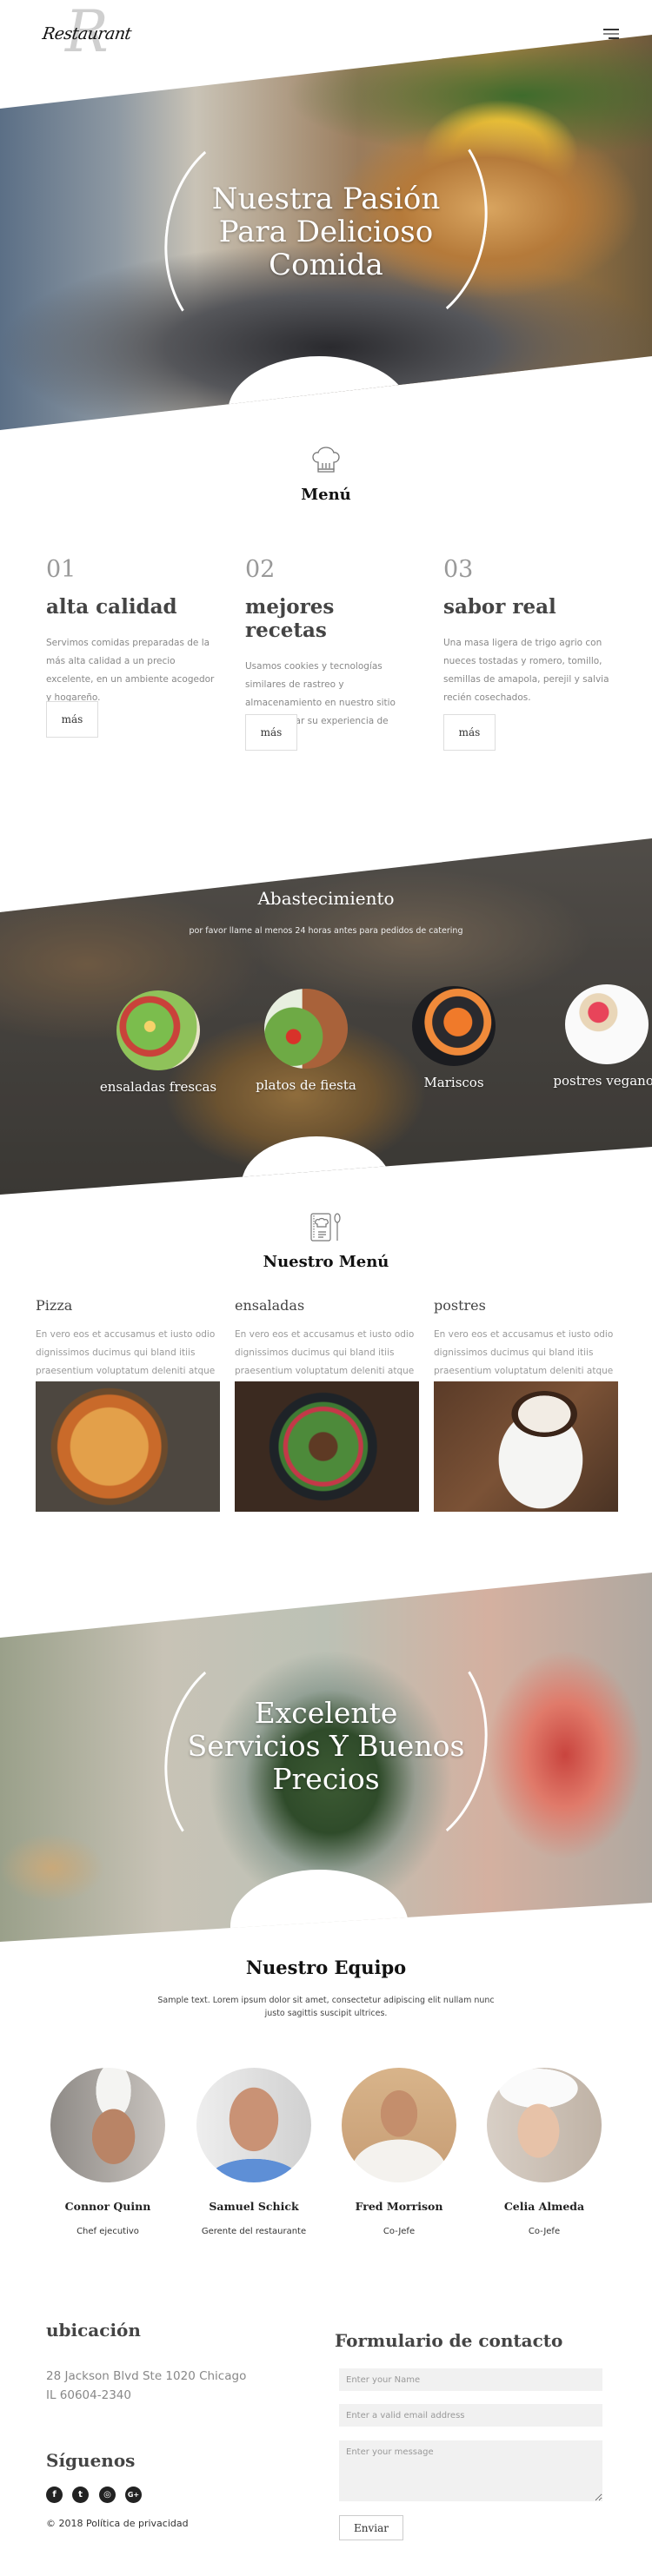 The image size is (652, 2576). I want to click on logo-text: Restaurant, so click(87, 33).